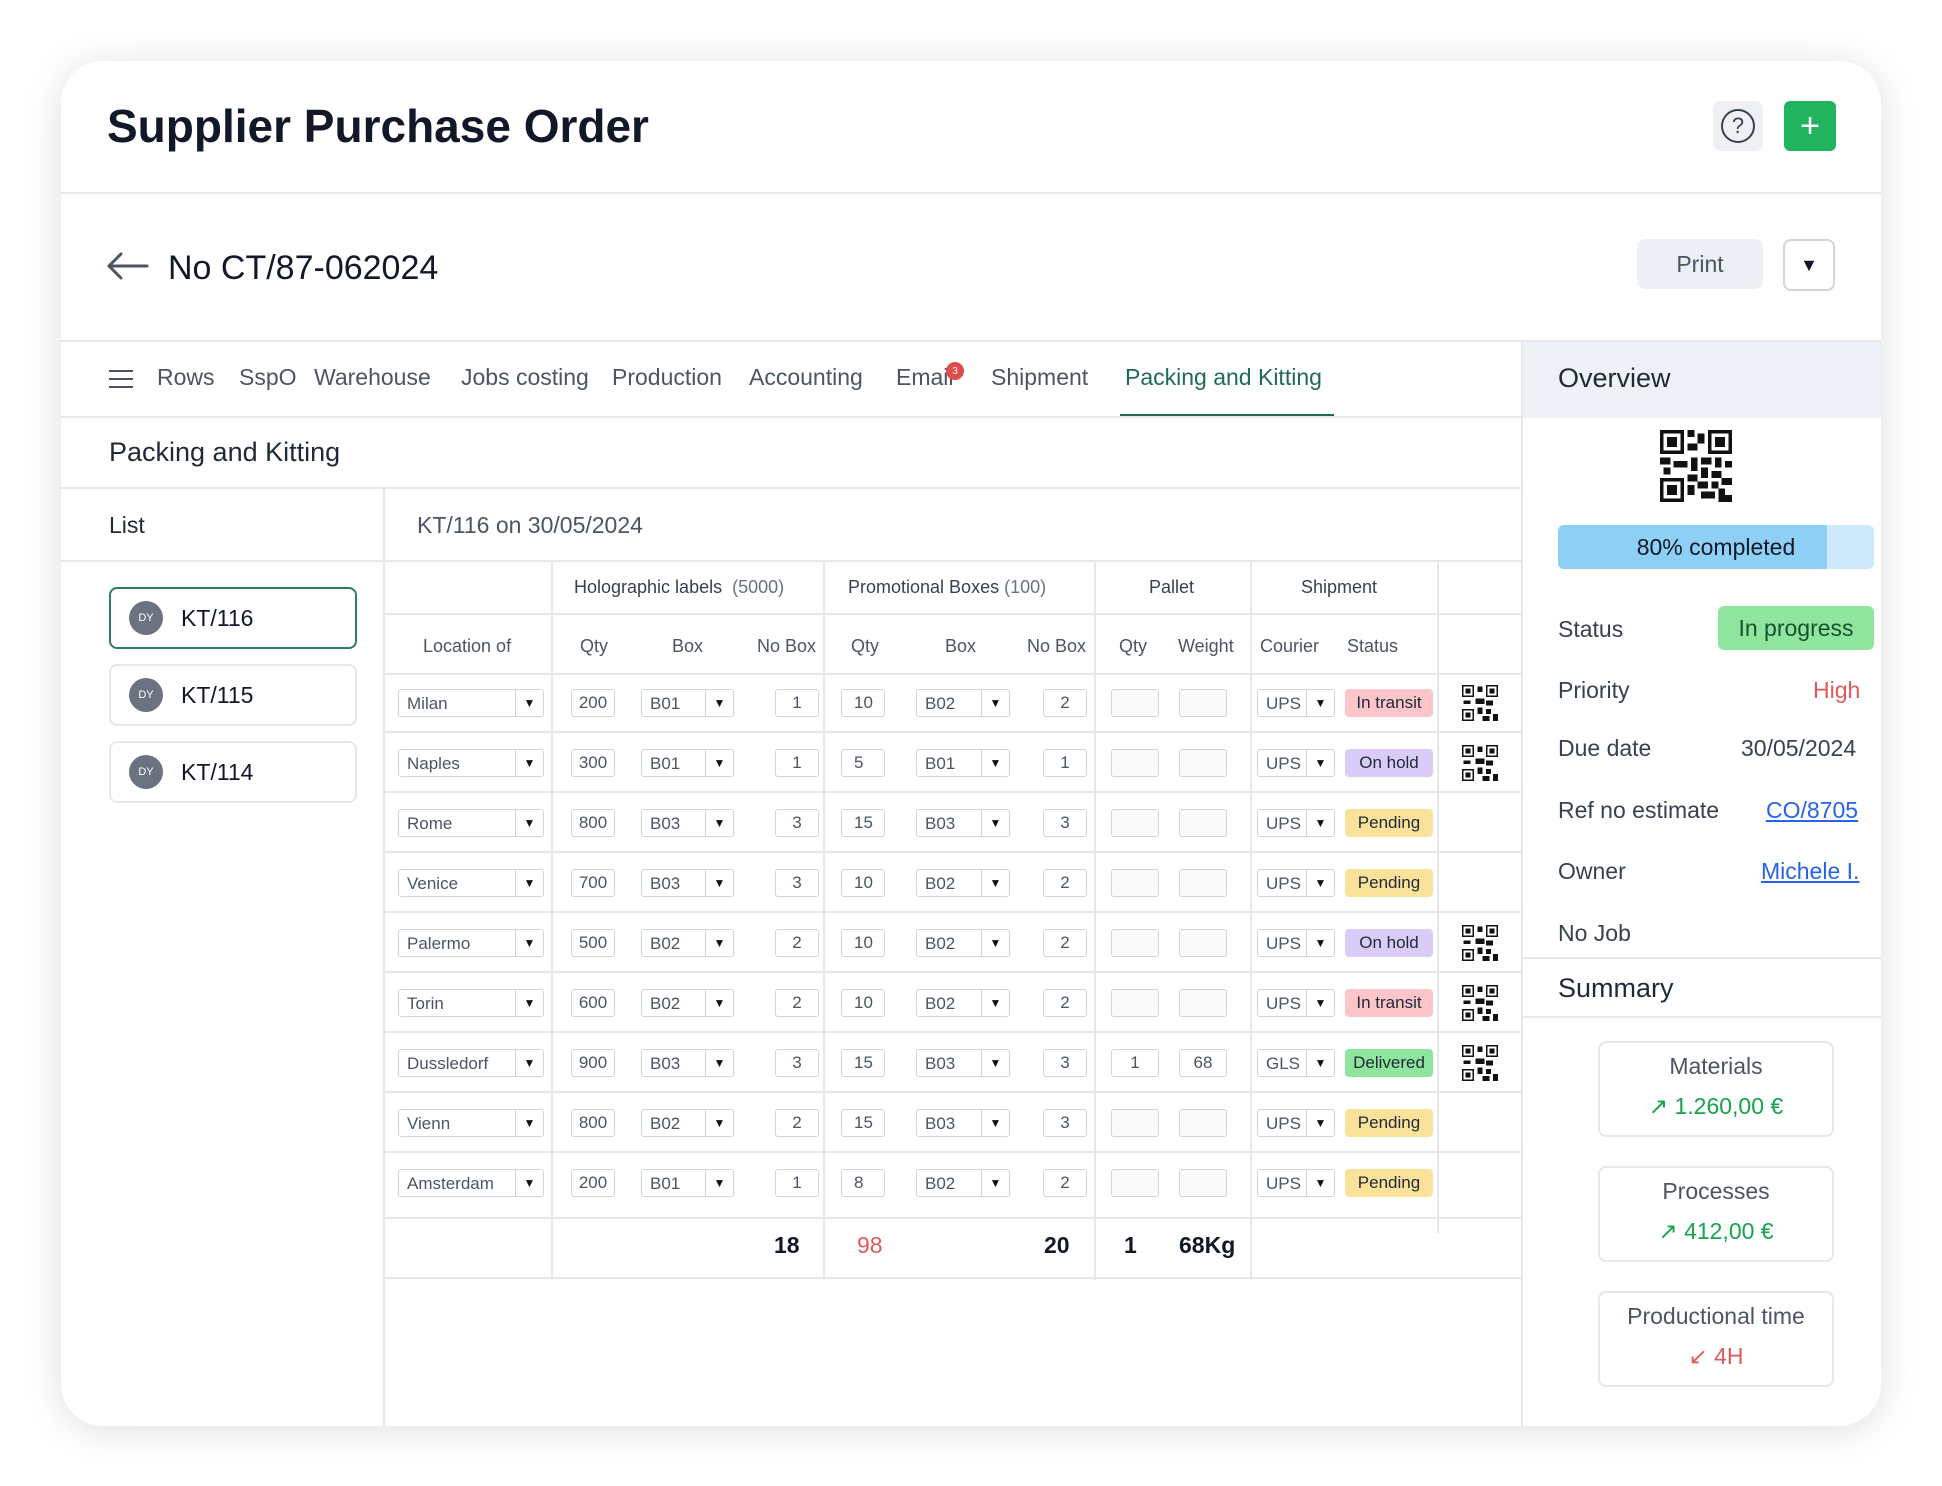 This screenshot has height=1486, width=1942. Describe the element at coordinates (233, 618) in the screenshot. I see `list-item-kt116: DY KT/116` at that location.